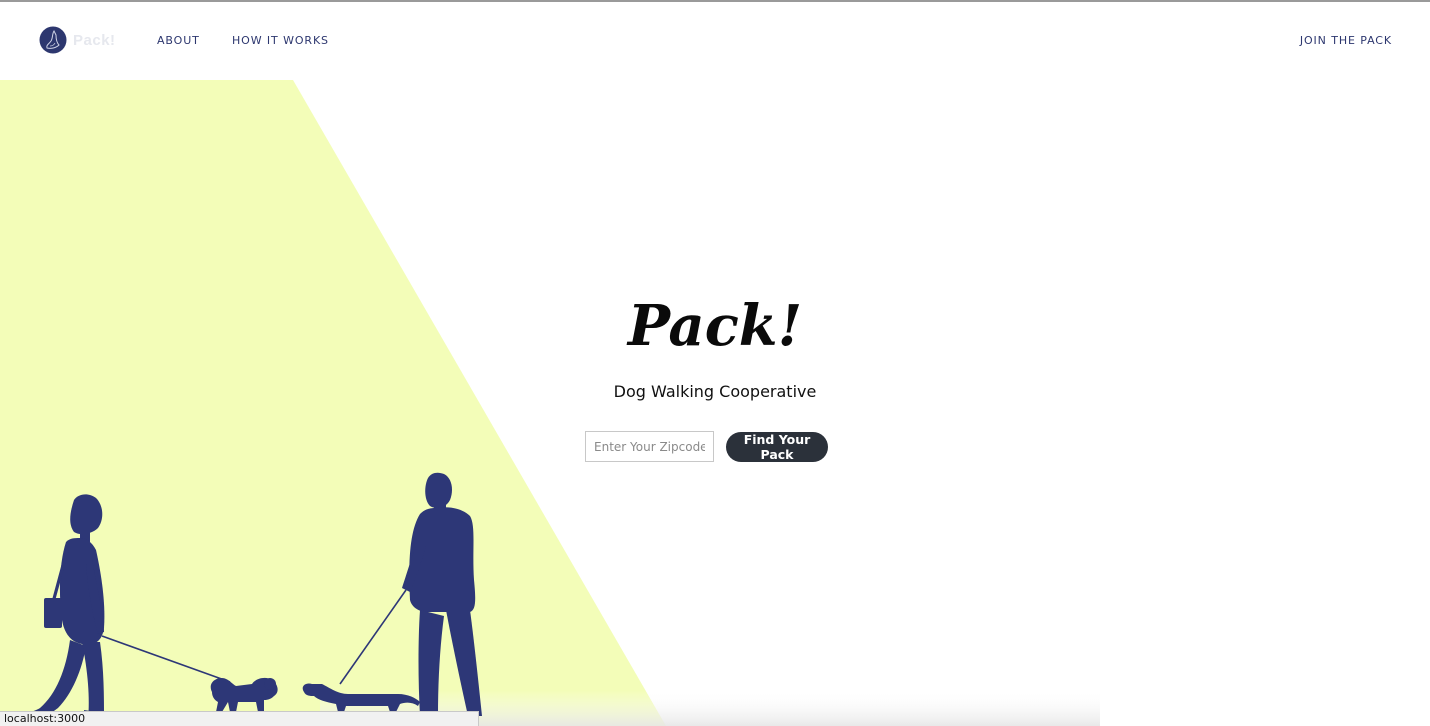 The width and height of the screenshot is (1430, 726). I want to click on hero-title: Pack!, so click(715, 326).